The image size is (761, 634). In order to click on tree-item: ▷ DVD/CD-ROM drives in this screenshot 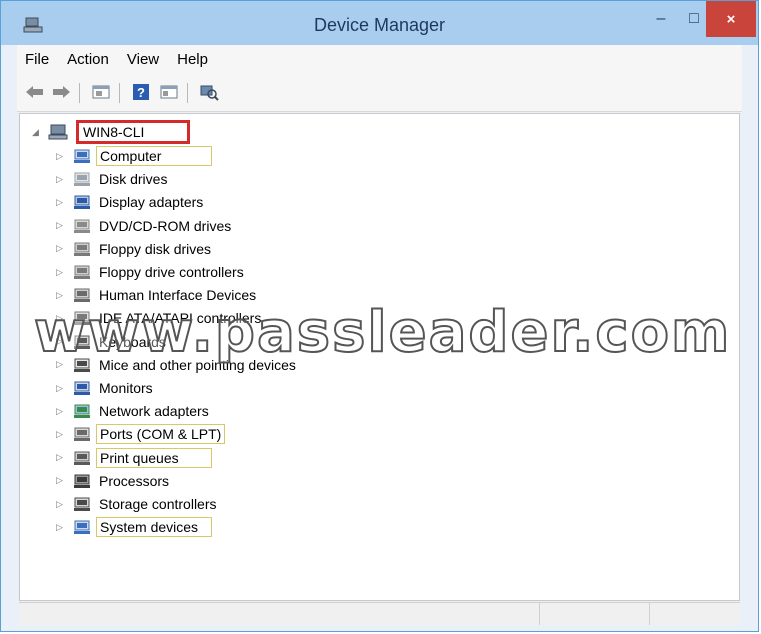, I will do `click(145, 226)`.